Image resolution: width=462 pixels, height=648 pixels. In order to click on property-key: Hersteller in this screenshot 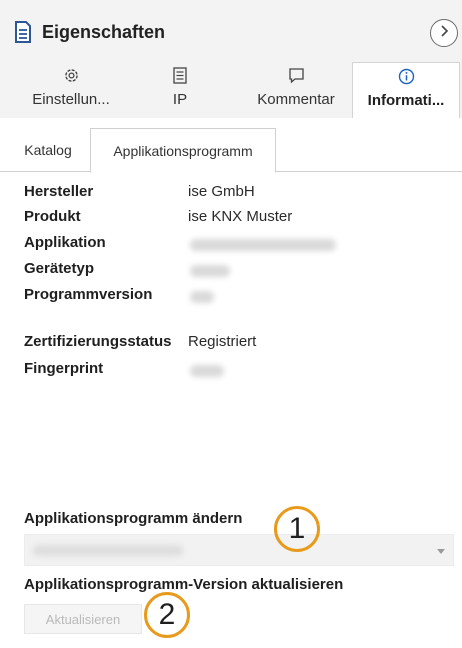, I will do `click(59, 191)`.